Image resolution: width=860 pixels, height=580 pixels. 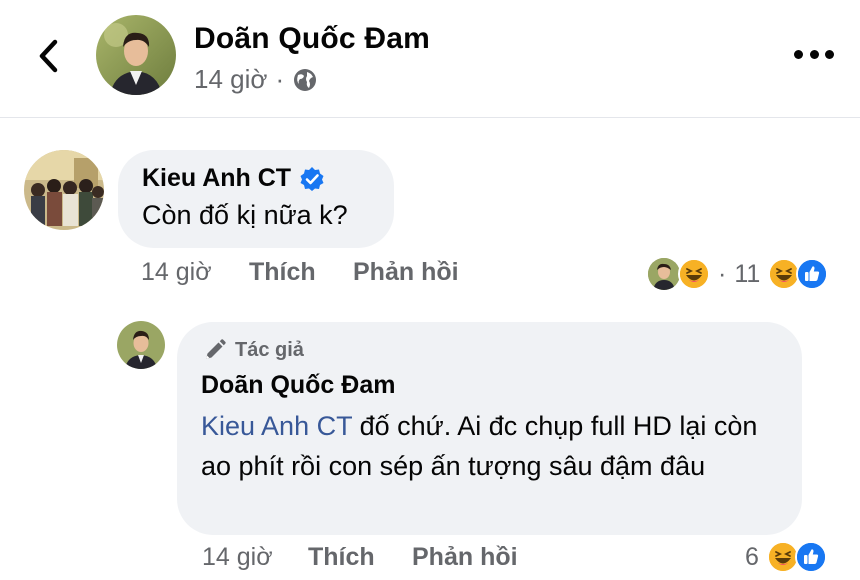 I want to click on reply-actions: 14 giờ Thích Phản hồi, so click(x=360, y=557).